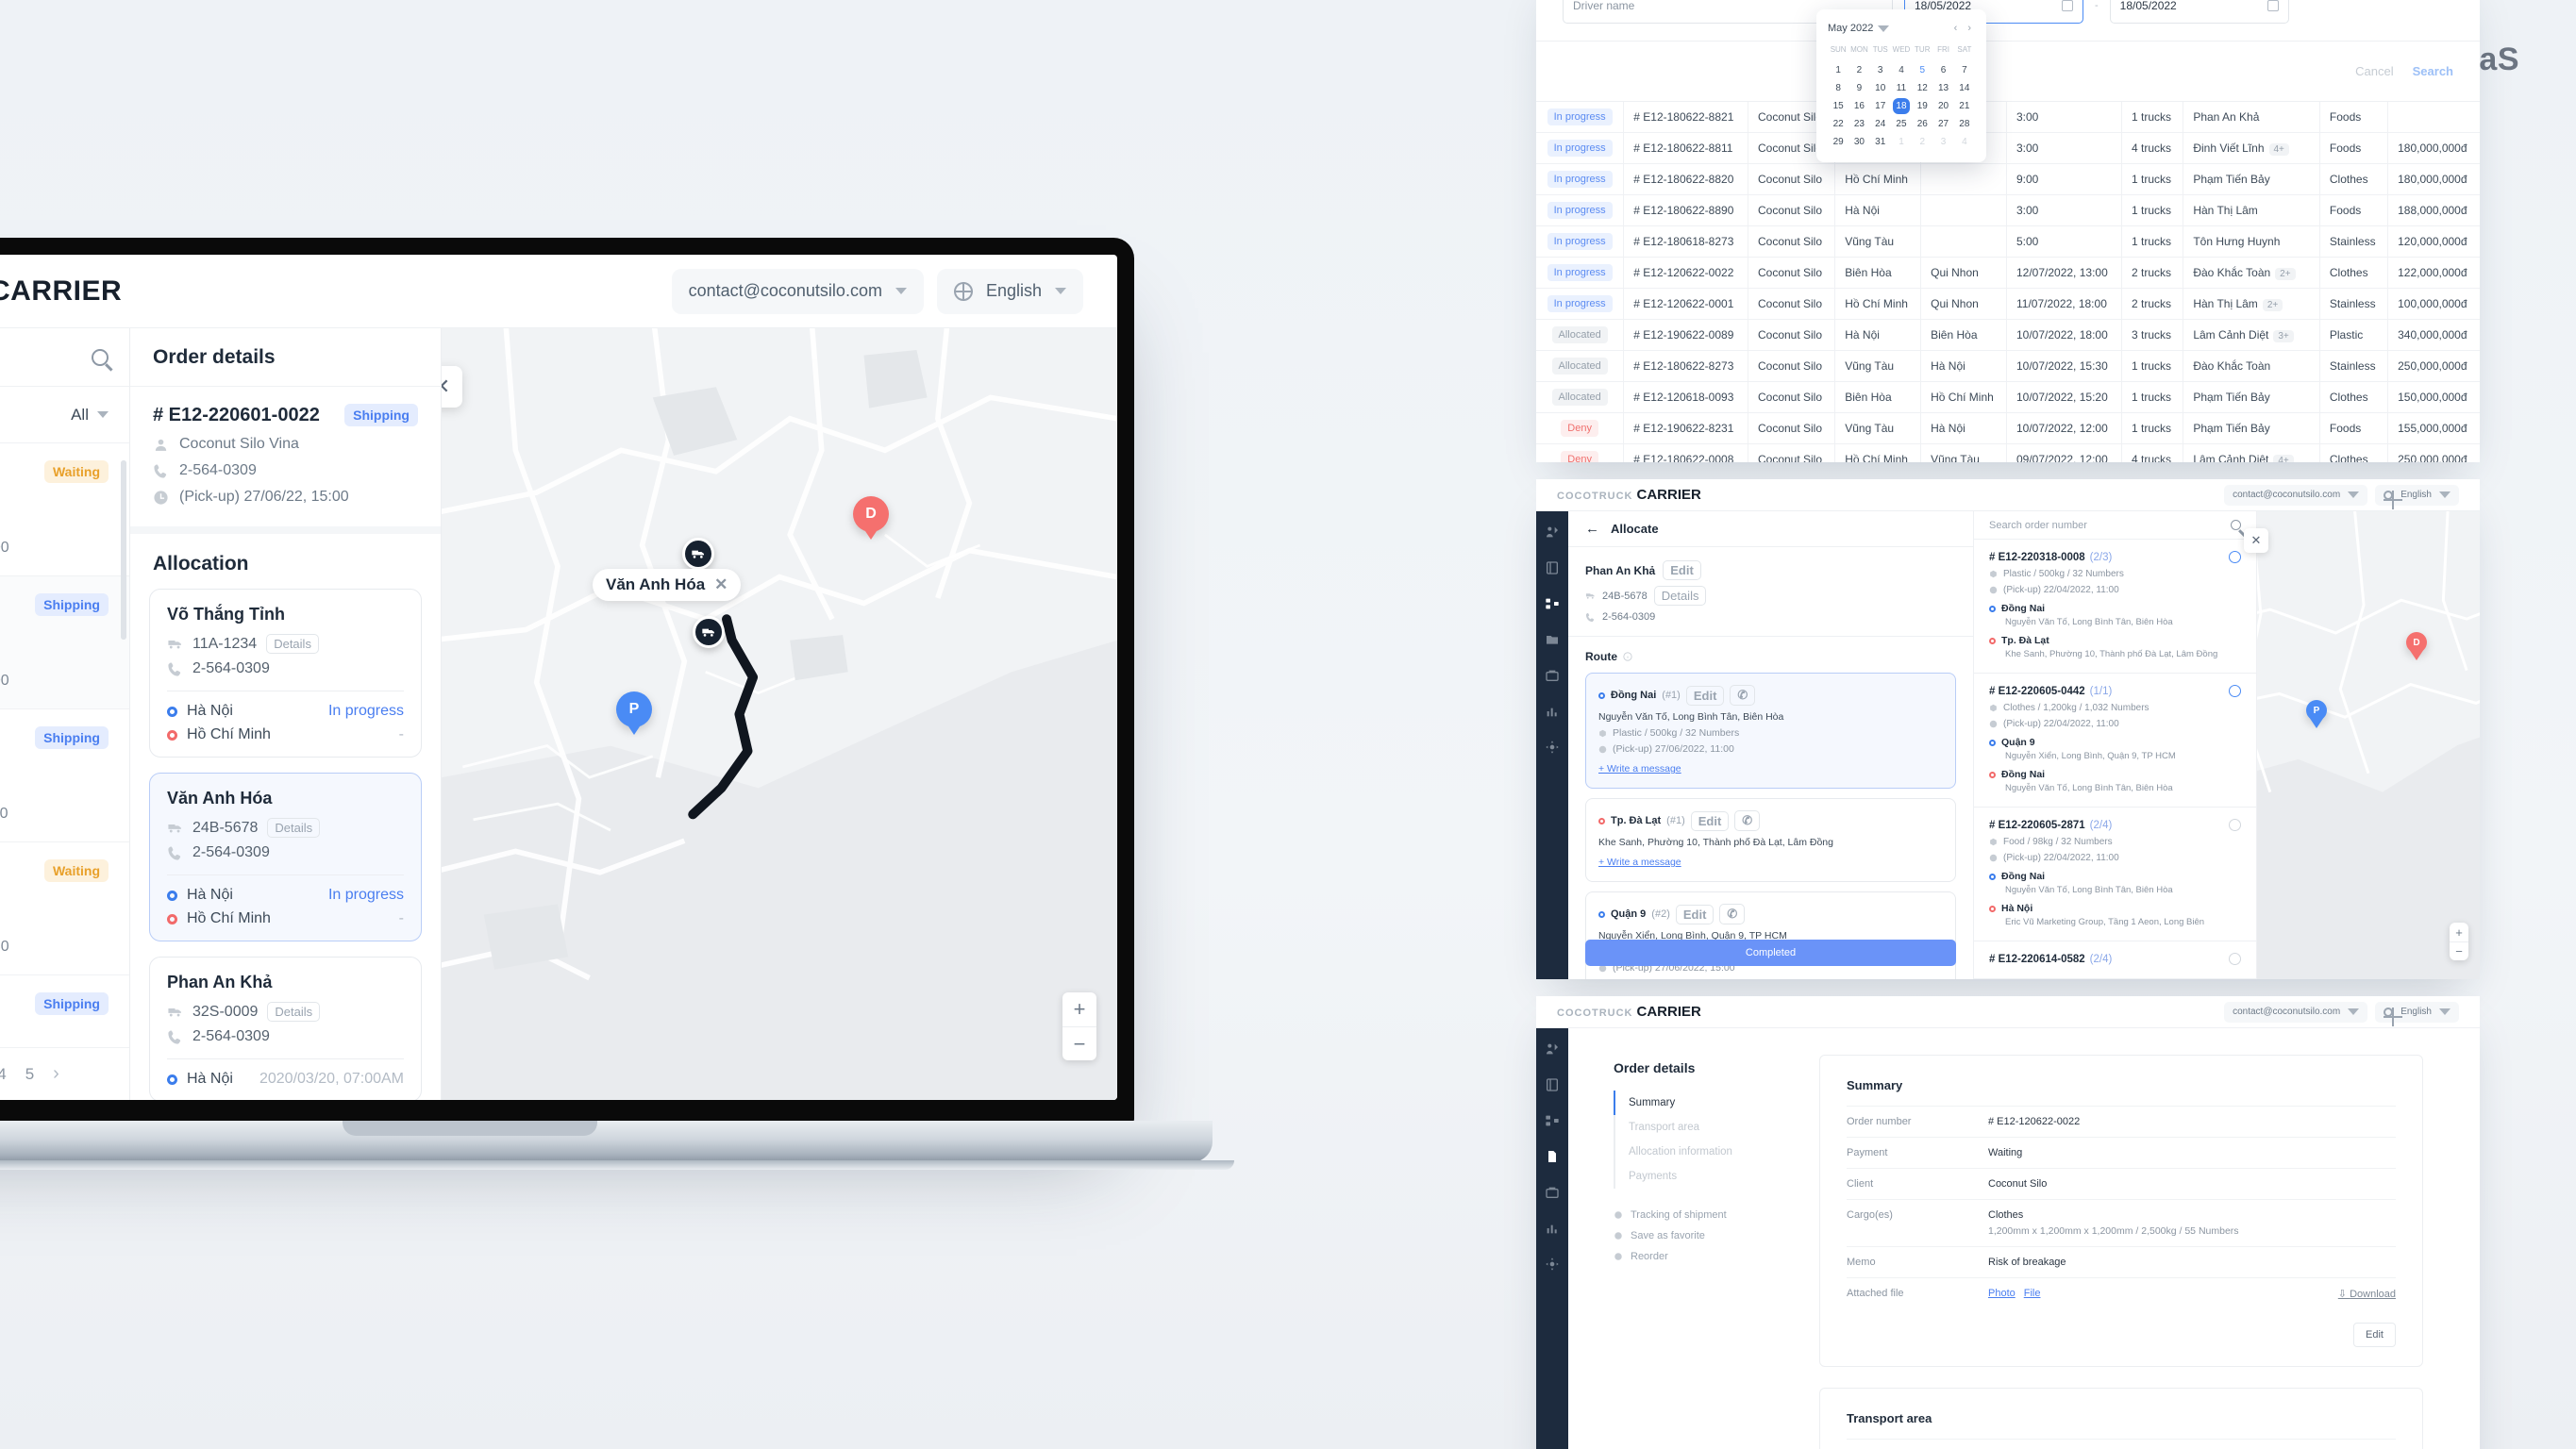 The height and width of the screenshot is (1449, 2576). What do you see at coordinates (1942, 88) in the screenshot?
I see `calendar-day: 13` at bounding box center [1942, 88].